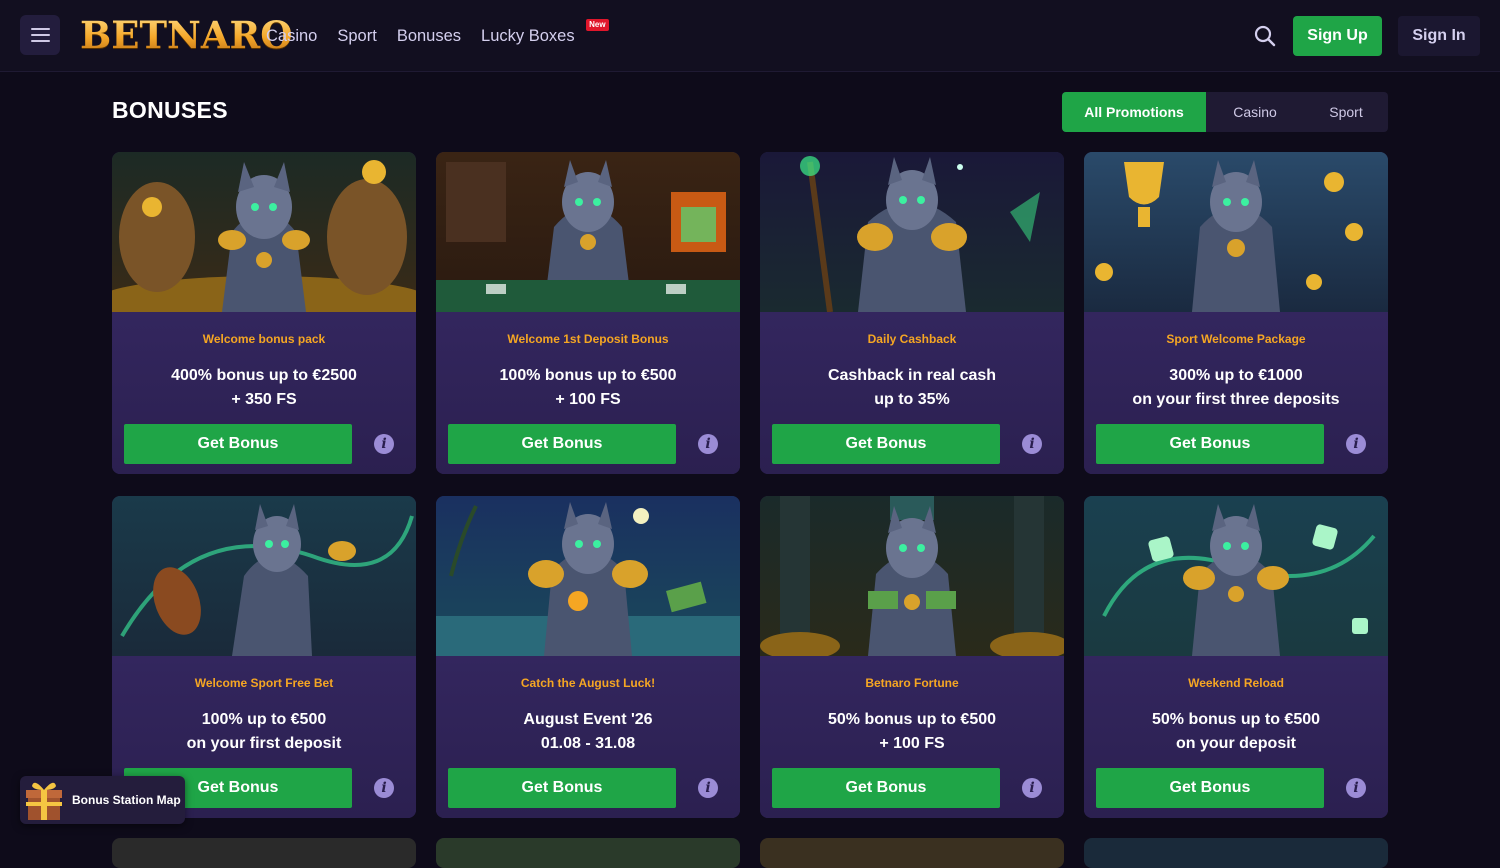 The image size is (1500, 868). I want to click on card-offer-line2: up to 35%, so click(912, 399).